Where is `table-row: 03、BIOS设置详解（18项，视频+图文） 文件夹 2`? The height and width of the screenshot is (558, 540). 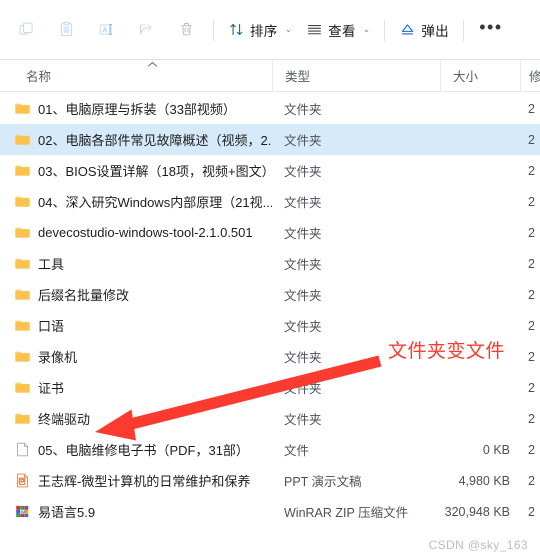
table-row: 03、BIOS设置详解（18项，视频+图文） 文件夹 2 is located at coordinates (270, 170).